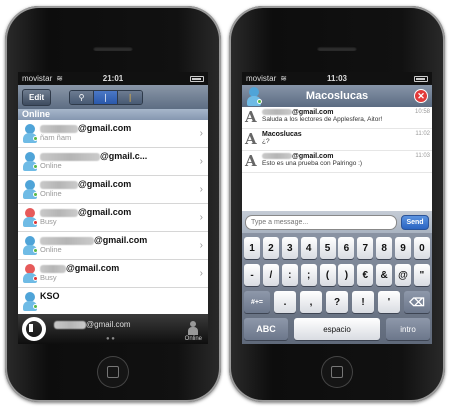 The height and width of the screenshot is (408, 450). I want to click on speaker, so click(113, 48).